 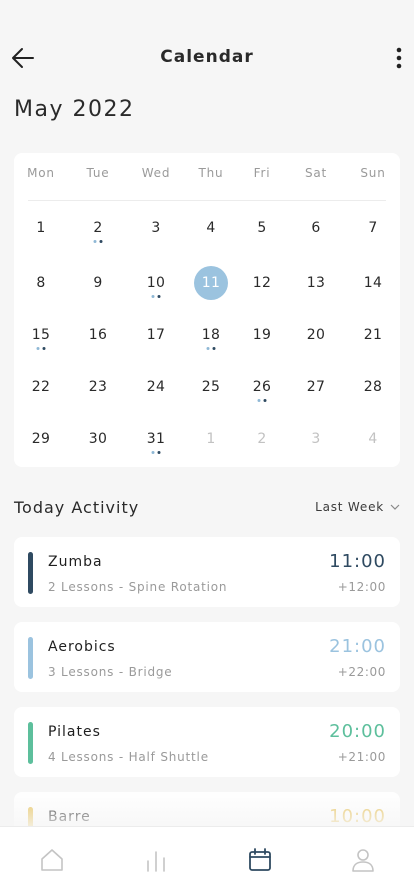 What do you see at coordinates (207, 57) in the screenshot?
I see `page-title: Calendar` at bounding box center [207, 57].